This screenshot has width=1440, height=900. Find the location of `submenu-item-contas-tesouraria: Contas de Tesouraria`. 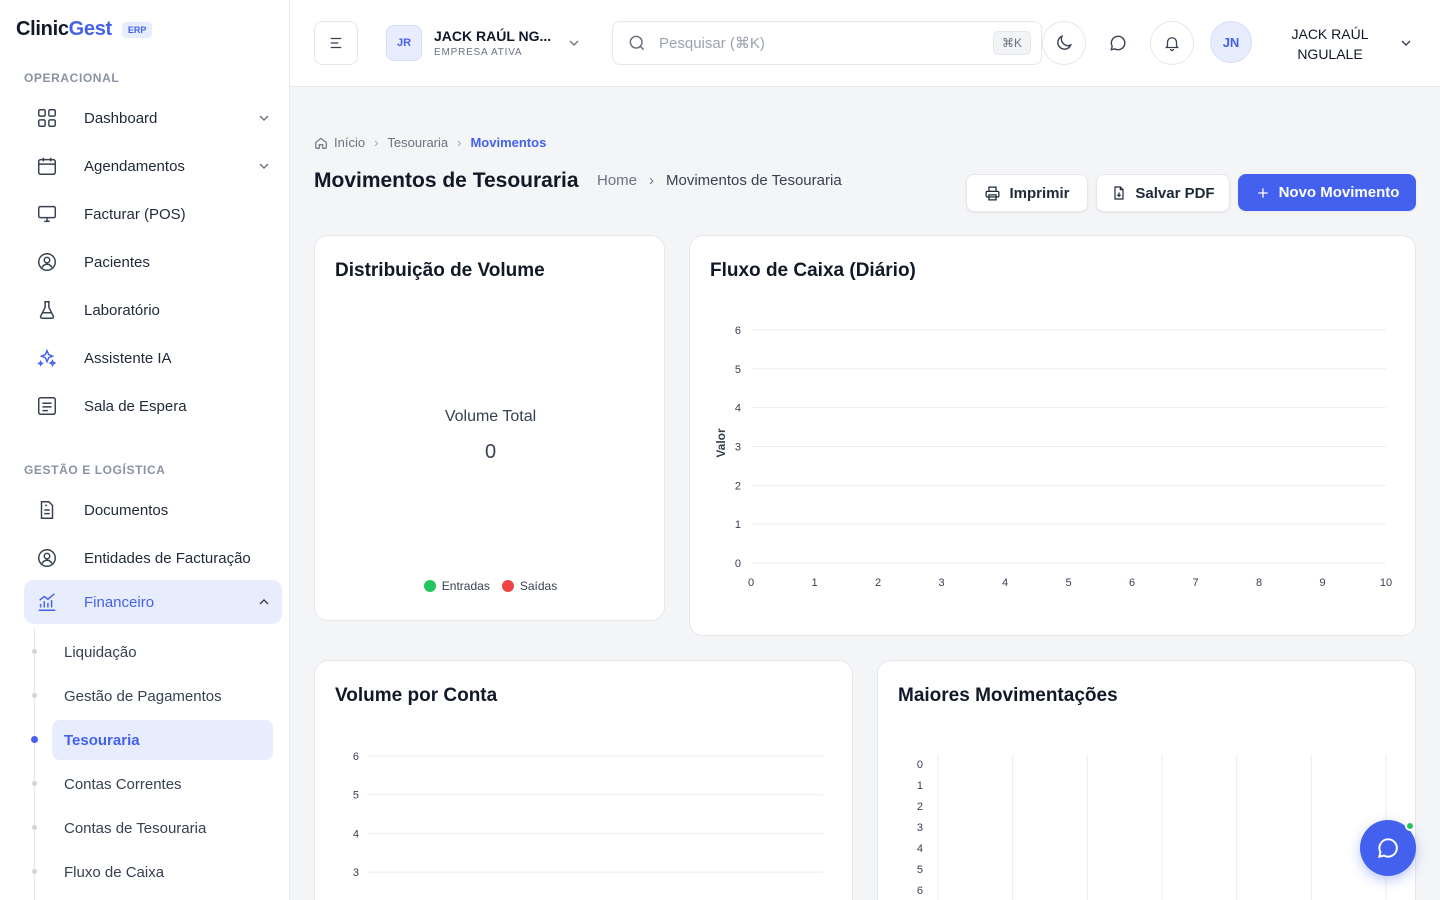

submenu-item-contas-tesouraria: Contas de Tesouraria is located at coordinates (162, 828).